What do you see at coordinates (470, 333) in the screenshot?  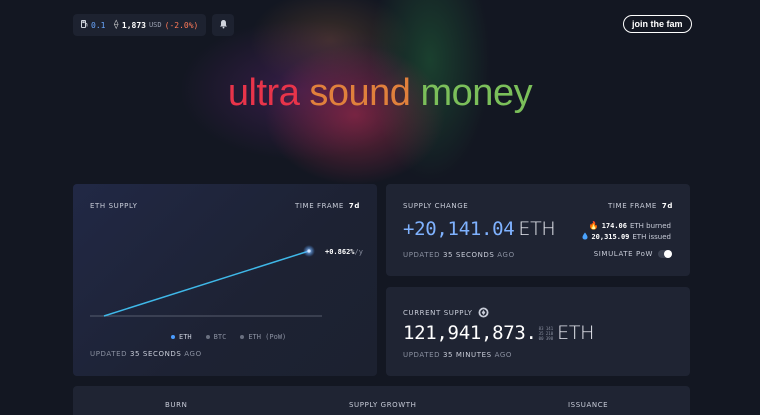 I see `current-supply-number: 121,941,873.` at bounding box center [470, 333].